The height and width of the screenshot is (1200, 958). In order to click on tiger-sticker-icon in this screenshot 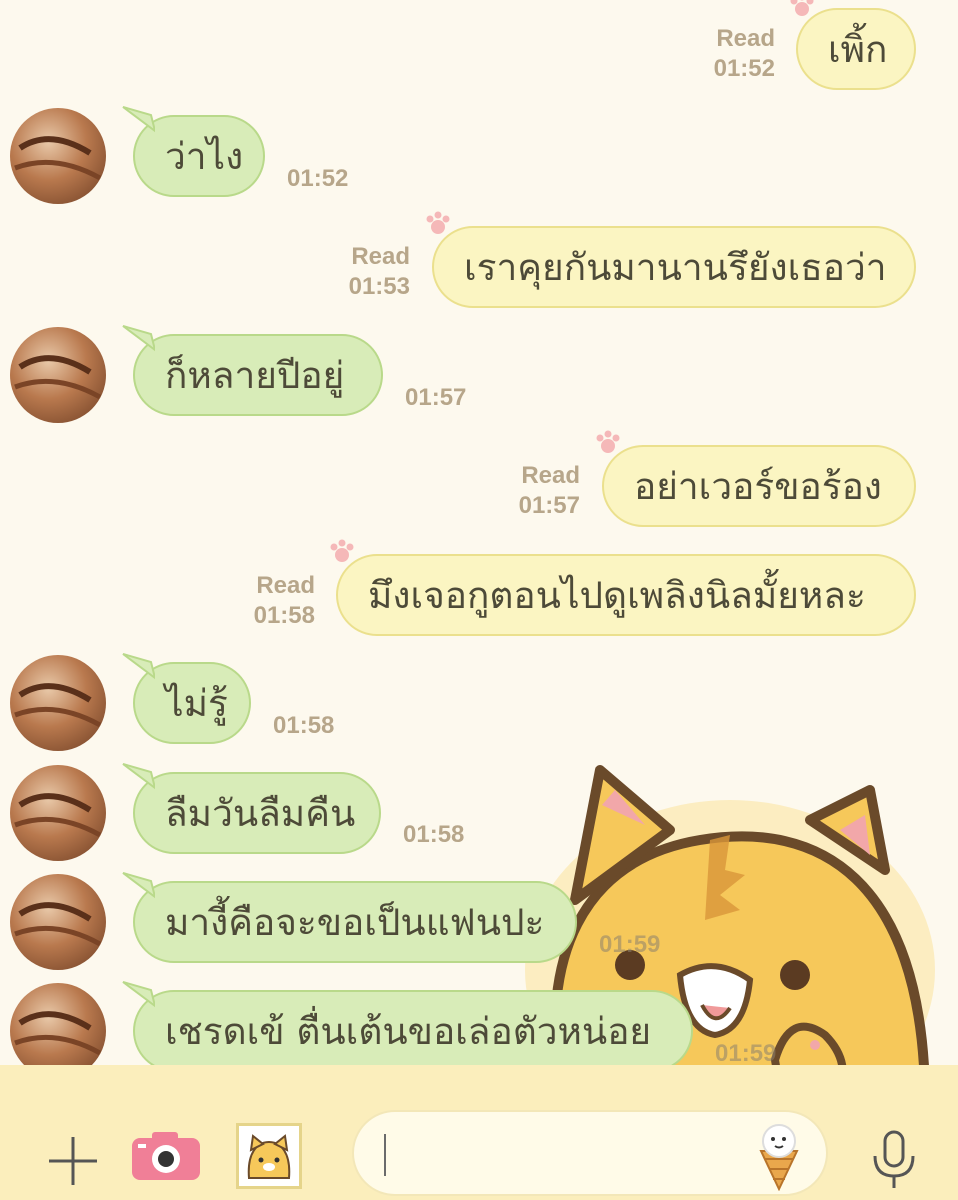, I will do `click(269, 1156)`.